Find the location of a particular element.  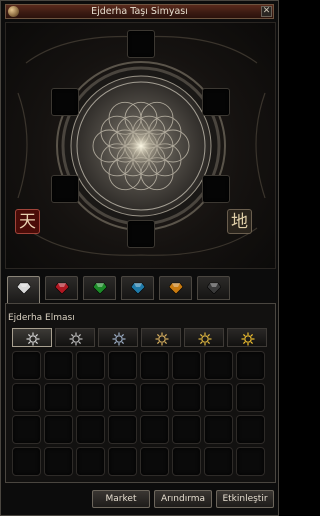

stone-slot-top is located at coordinates (141, 44).